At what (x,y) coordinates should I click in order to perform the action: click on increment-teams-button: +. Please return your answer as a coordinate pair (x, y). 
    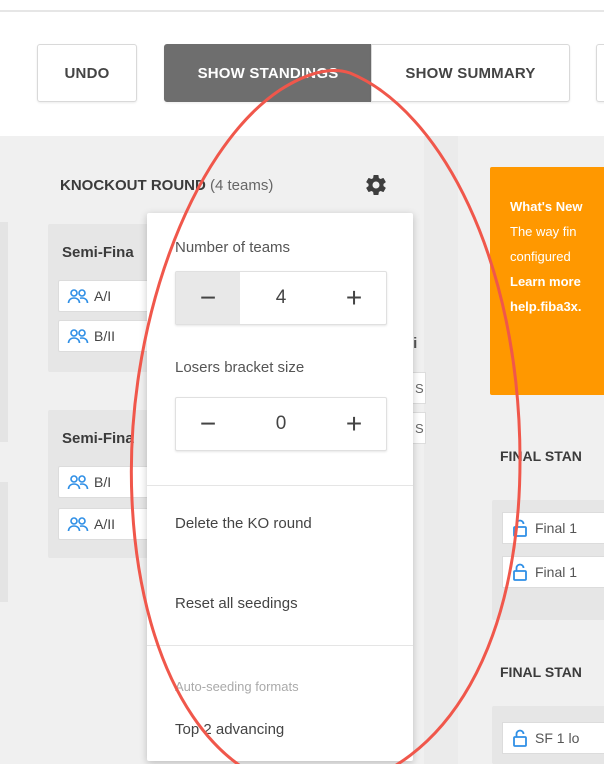
    Looking at the image, I should click on (354, 298).